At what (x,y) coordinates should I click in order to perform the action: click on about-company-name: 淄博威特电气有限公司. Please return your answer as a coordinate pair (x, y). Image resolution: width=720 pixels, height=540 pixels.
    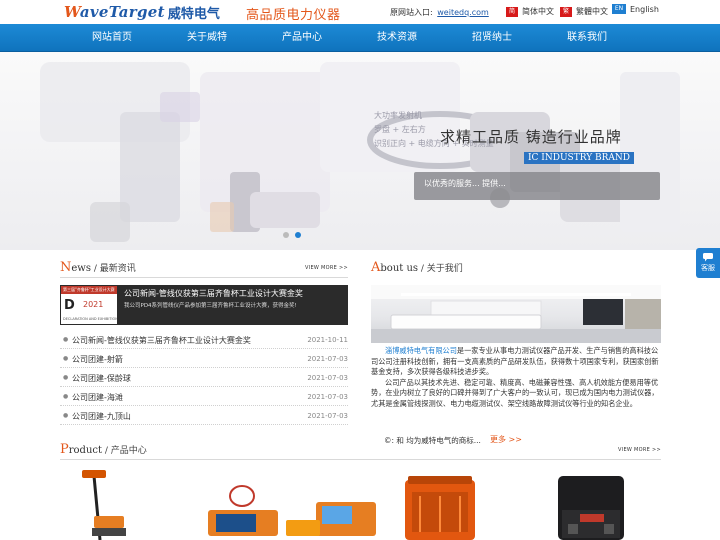
    Looking at the image, I should click on (421, 350).